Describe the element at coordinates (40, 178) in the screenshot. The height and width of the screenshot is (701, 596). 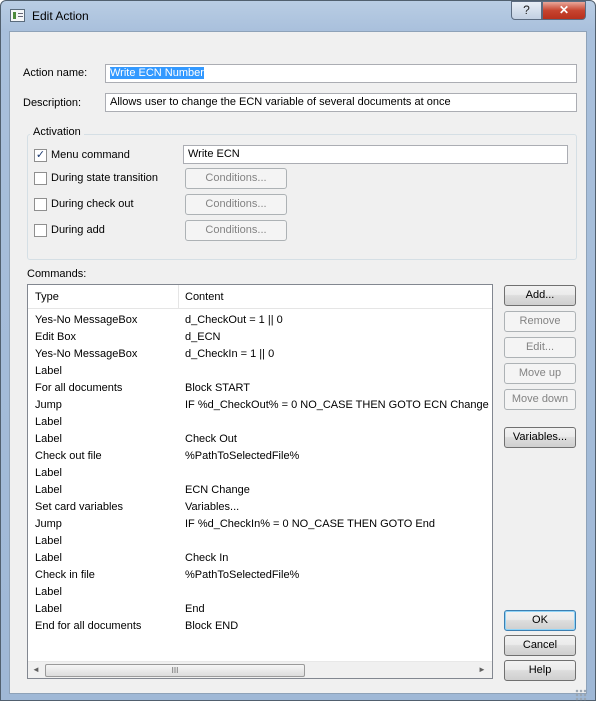
I see `state-transition-checkbox` at that location.